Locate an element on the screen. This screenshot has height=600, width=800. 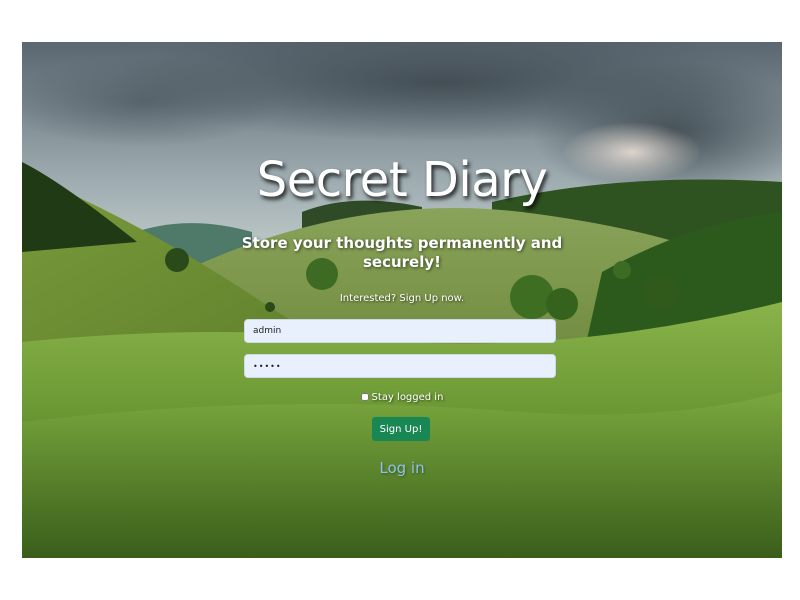
stay-logged-in-checkbox is located at coordinates (364, 397).